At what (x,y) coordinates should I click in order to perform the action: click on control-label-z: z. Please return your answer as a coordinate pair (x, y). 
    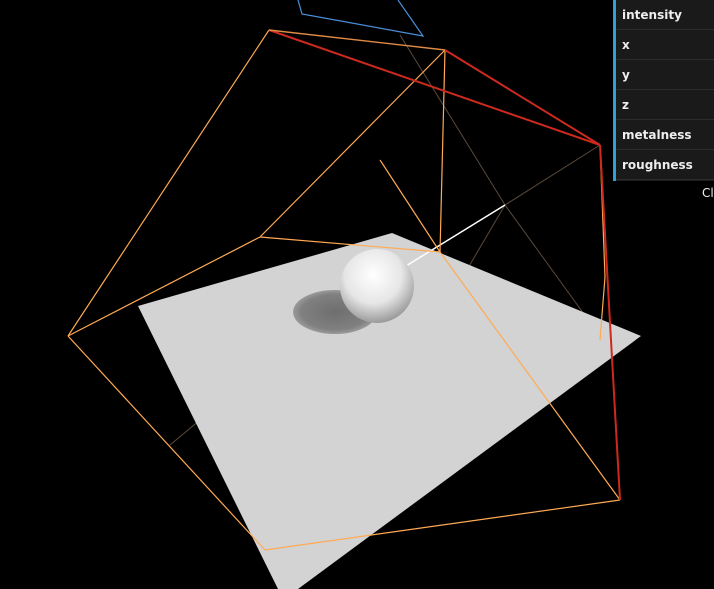
    Looking at the image, I should click on (625, 105).